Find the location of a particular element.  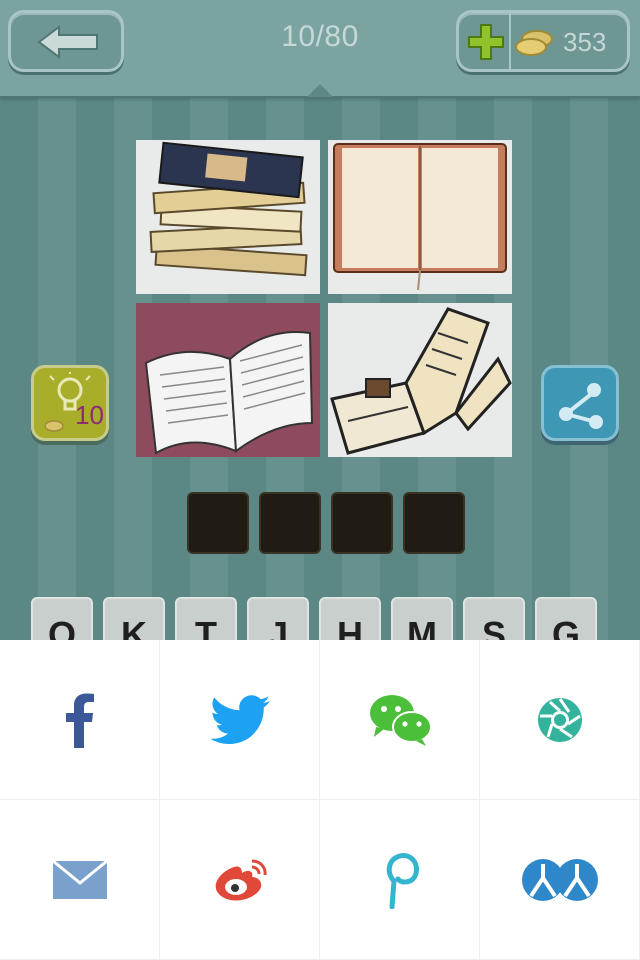

weibo-icon is located at coordinates (241, 880).